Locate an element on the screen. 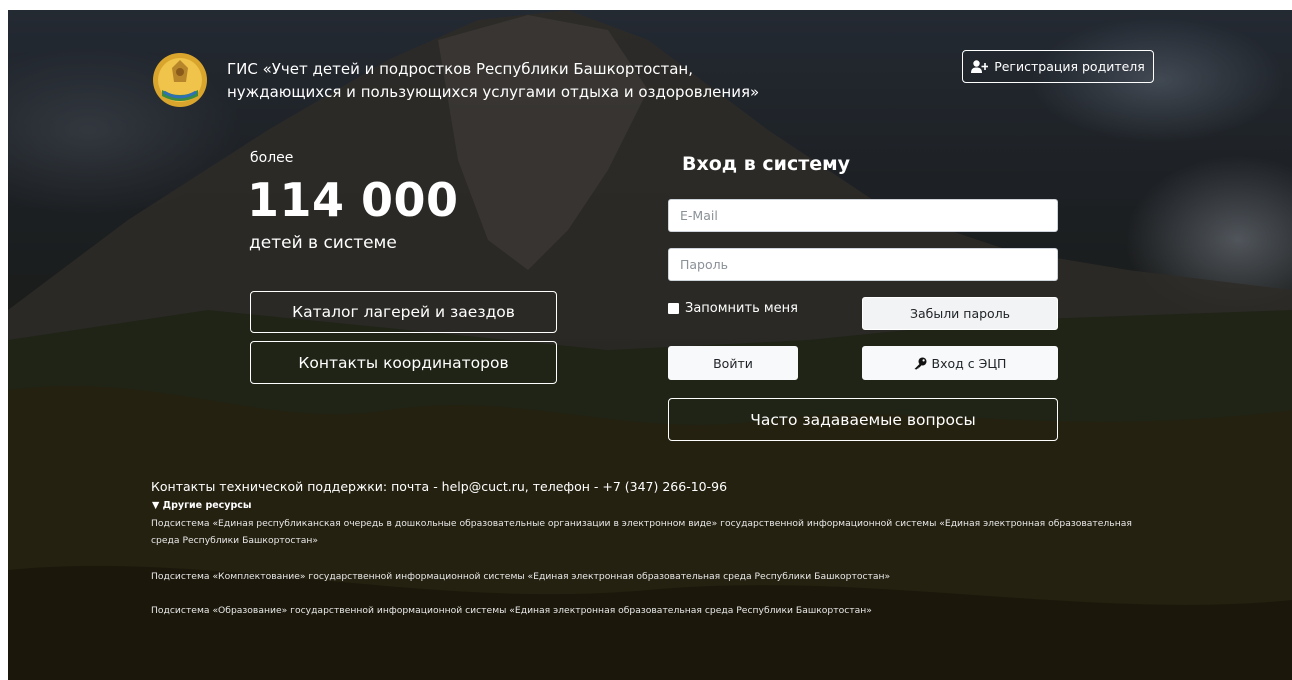 The height and width of the screenshot is (680, 1292). stats-prefix: более is located at coordinates (272, 158).